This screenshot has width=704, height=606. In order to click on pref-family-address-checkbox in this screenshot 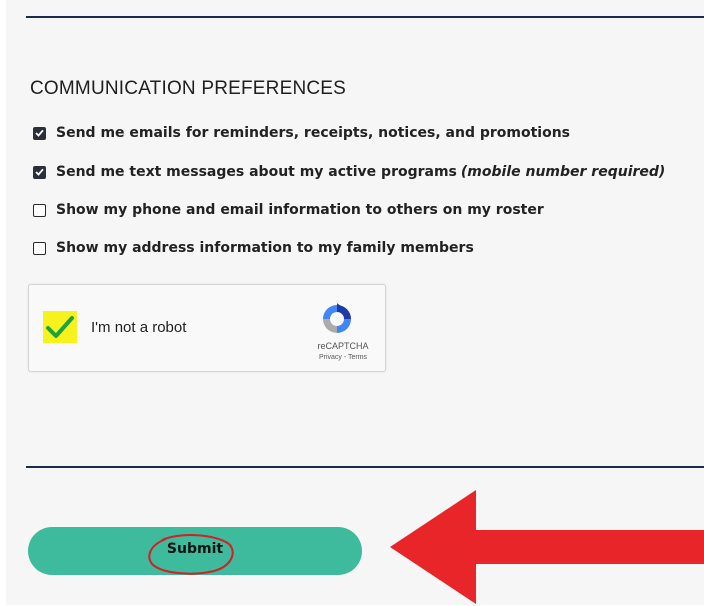, I will do `click(39, 248)`.